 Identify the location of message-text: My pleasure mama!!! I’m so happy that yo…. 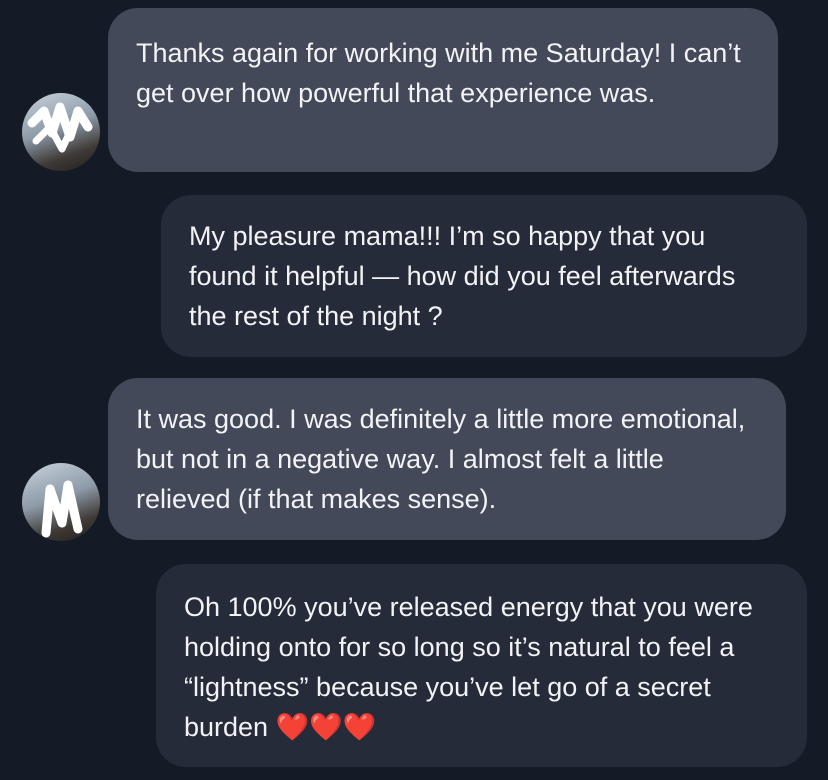
(462, 276).